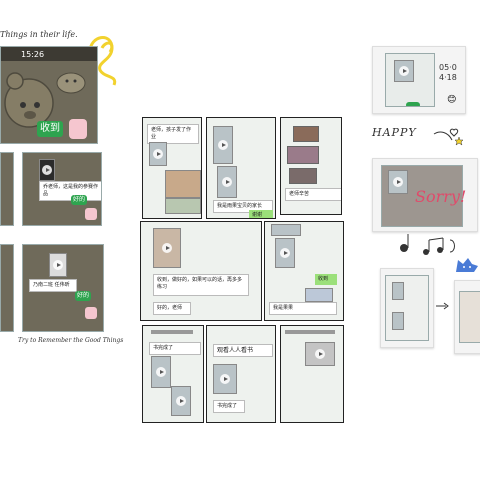  What do you see at coordinates (442, 306) in the screenshot?
I see `arrow-right-icon` at bounding box center [442, 306].